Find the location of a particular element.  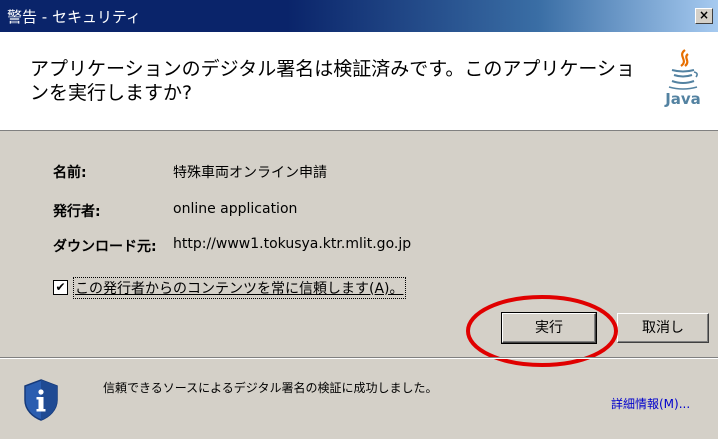

java-logo: Java is located at coordinates (683, 83).